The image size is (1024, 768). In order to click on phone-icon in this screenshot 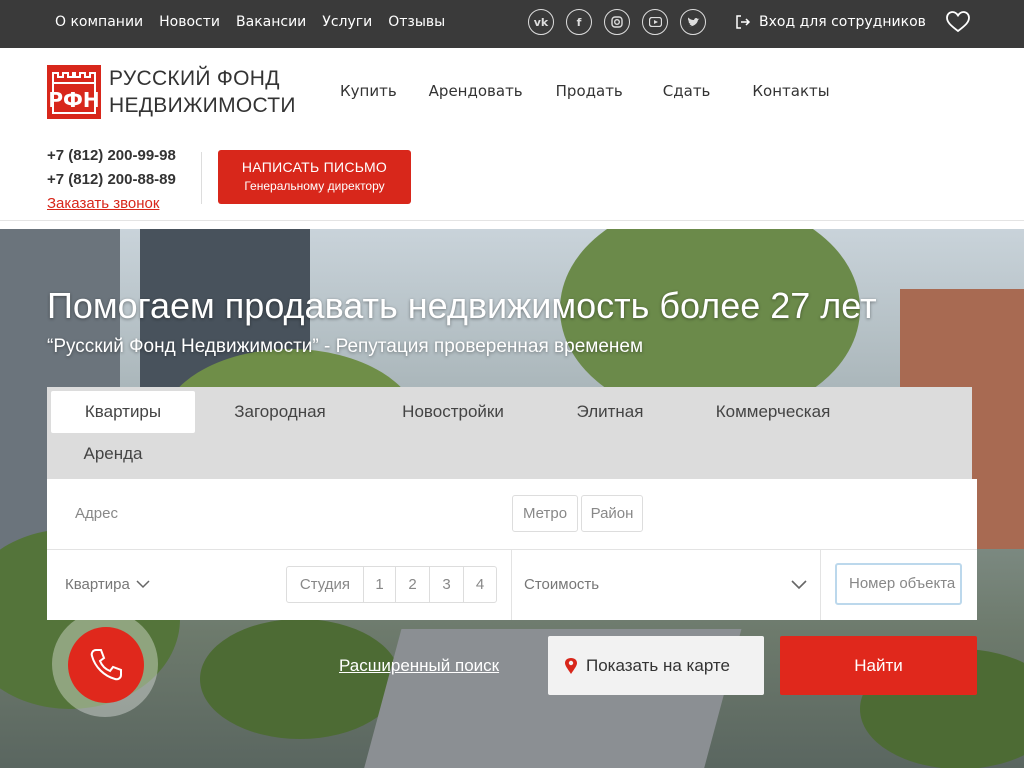, I will do `click(106, 665)`.